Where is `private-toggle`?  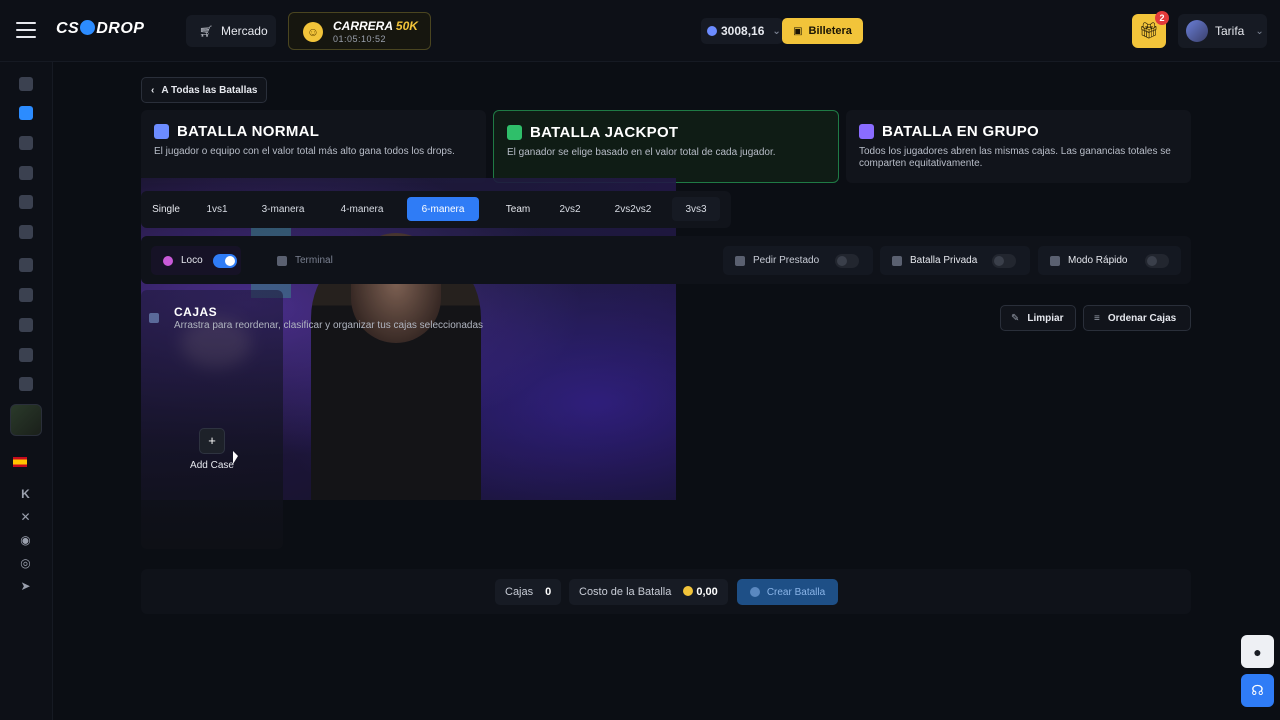
private-toggle is located at coordinates (1004, 261).